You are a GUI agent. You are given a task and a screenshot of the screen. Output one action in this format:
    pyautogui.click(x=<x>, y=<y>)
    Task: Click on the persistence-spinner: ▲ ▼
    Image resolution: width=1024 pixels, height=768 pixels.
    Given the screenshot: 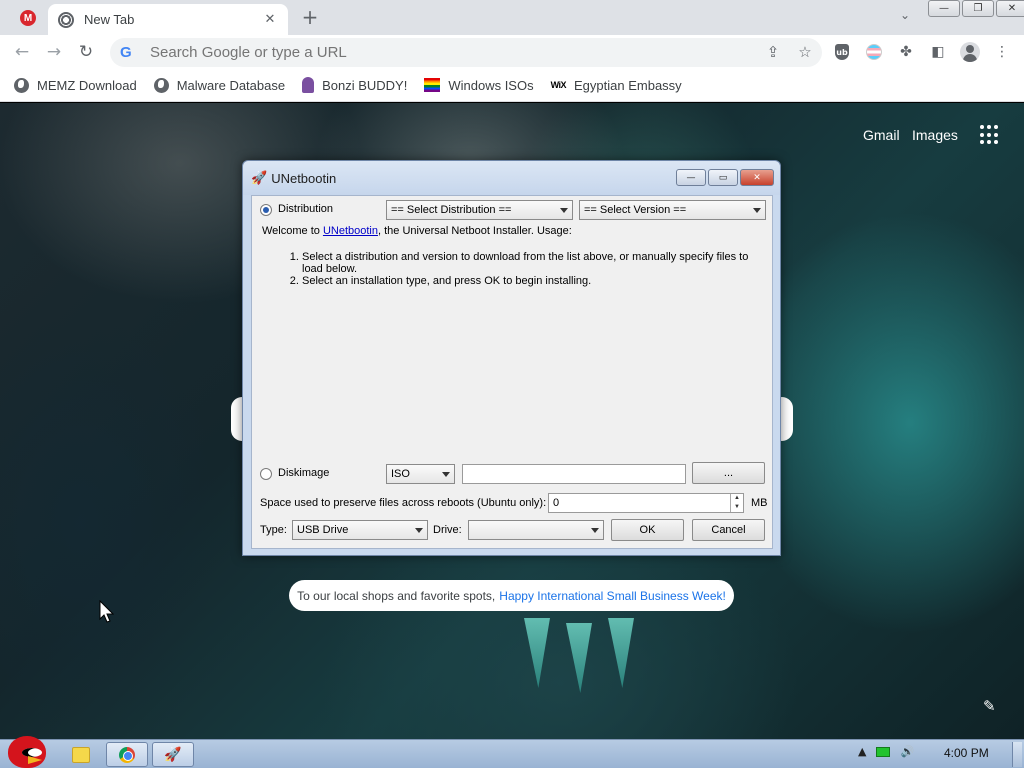 What is the action you would take?
    pyautogui.click(x=736, y=503)
    